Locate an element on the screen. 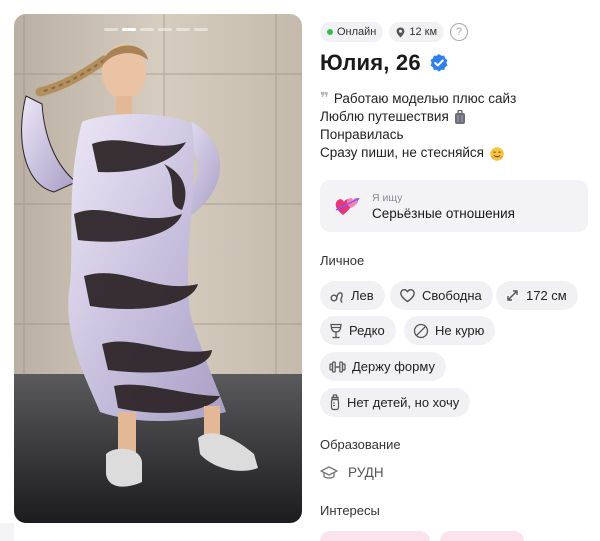 The width and height of the screenshot is (600, 541). tag-smoking: Не курю is located at coordinates (450, 330).